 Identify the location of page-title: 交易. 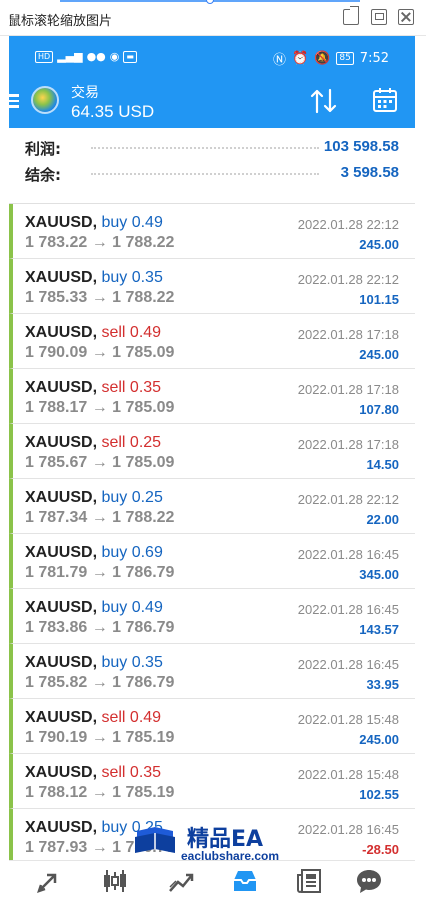
(85, 93).